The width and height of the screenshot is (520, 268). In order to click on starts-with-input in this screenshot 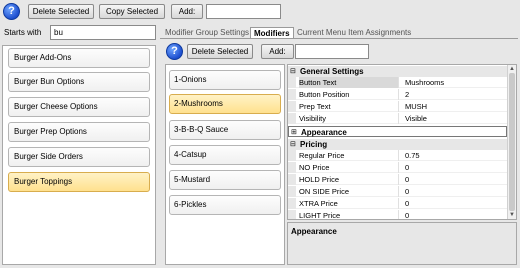, I will do `click(103, 32)`.